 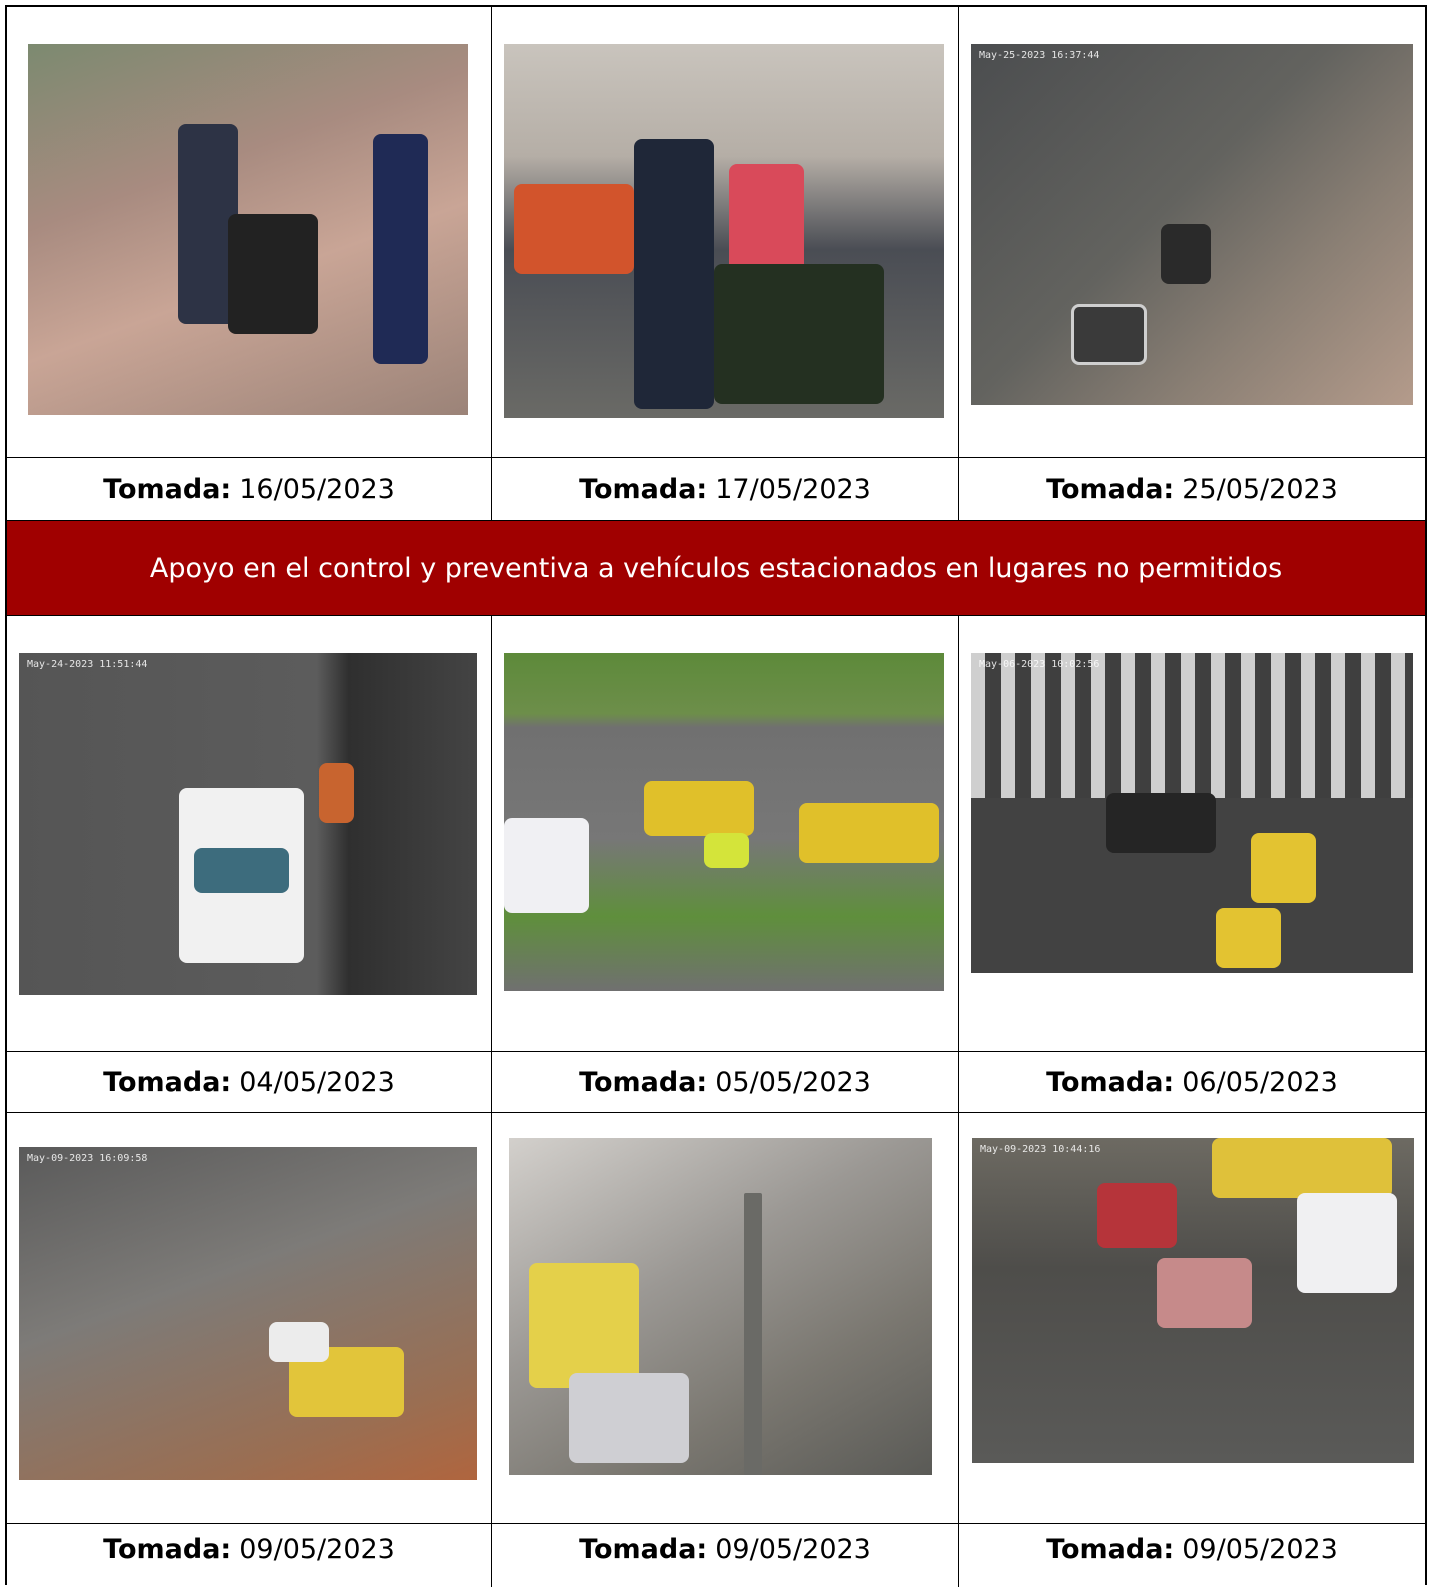 I want to click on caption-photo-5: Tomada: 05/05/2023, so click(x=725, y=1082).